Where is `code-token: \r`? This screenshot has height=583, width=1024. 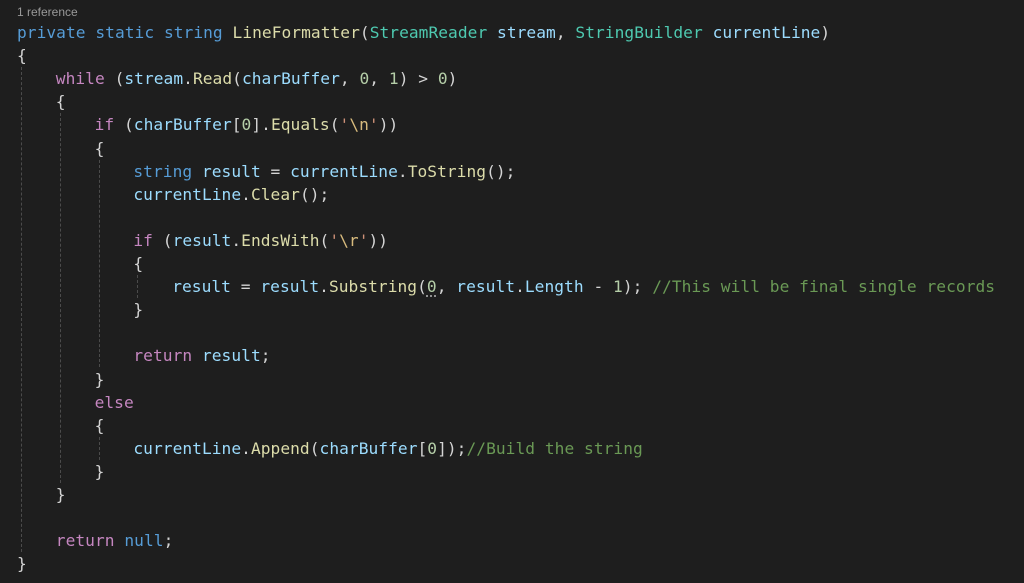 code-token: \r is located at coordinates (349, 240).